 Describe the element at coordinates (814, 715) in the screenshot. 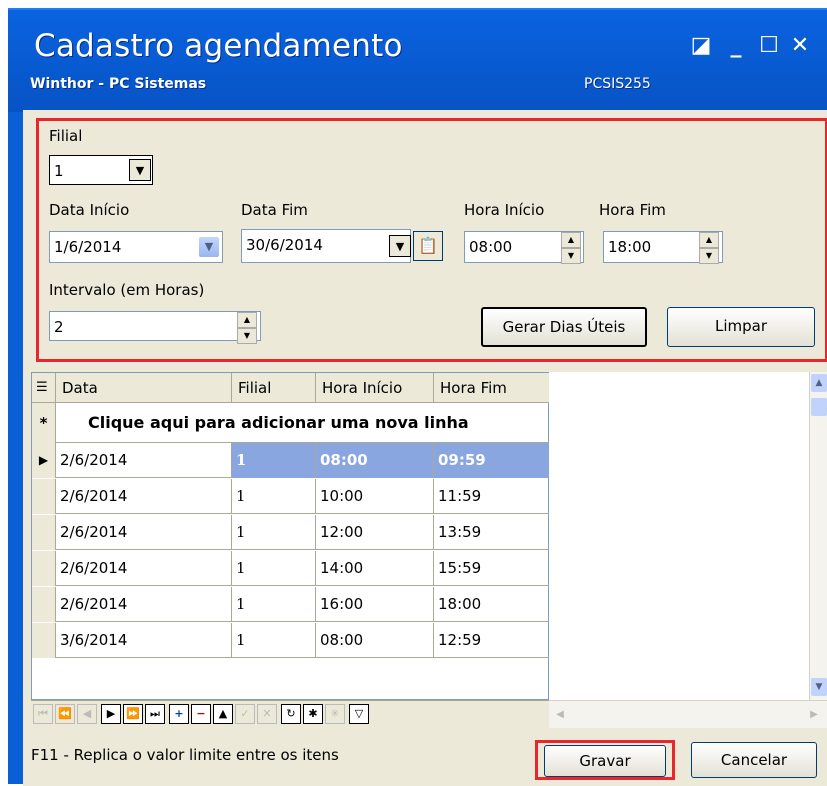

I see `scroll-right-icon: ▶` at that location.